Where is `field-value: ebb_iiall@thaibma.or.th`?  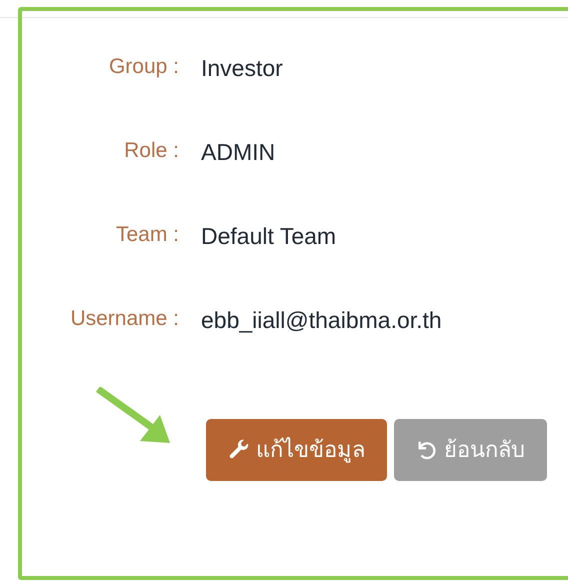 field-value: ebb_iiall@thaibma.or.th is located at coordinates (321, 320).